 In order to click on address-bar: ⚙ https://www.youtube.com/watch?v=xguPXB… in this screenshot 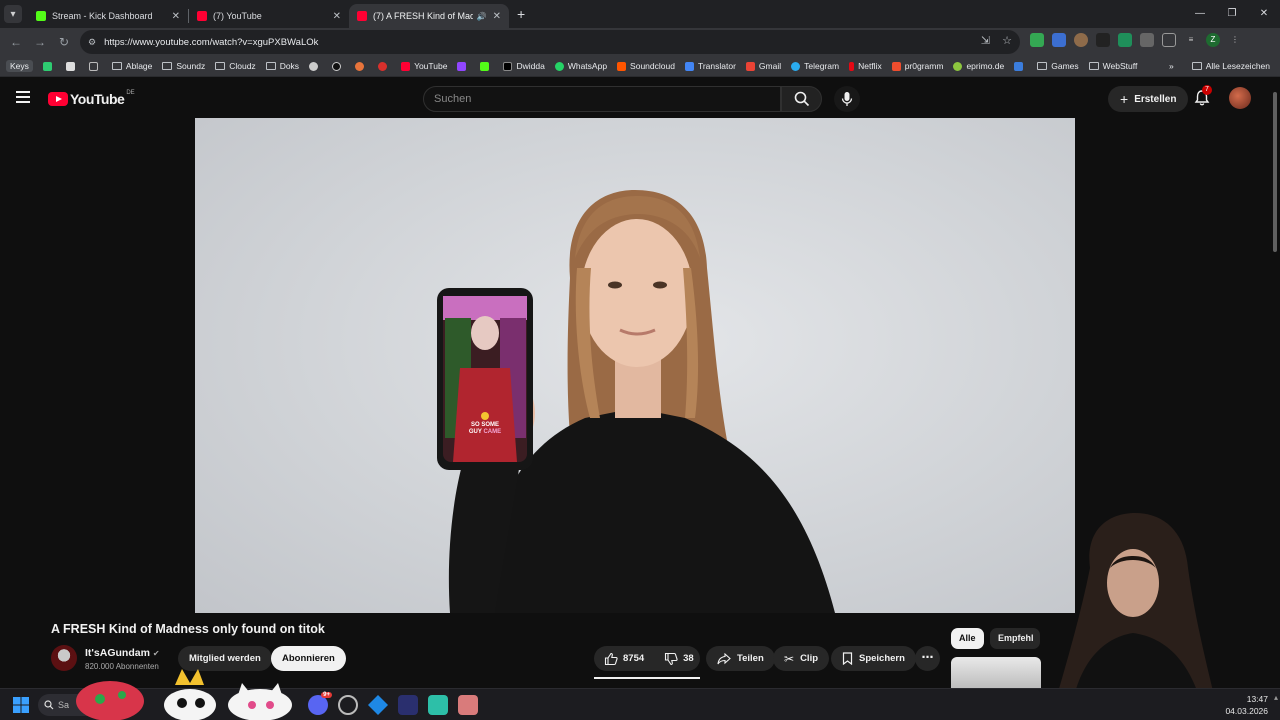, I will do `click(550, 42)`.